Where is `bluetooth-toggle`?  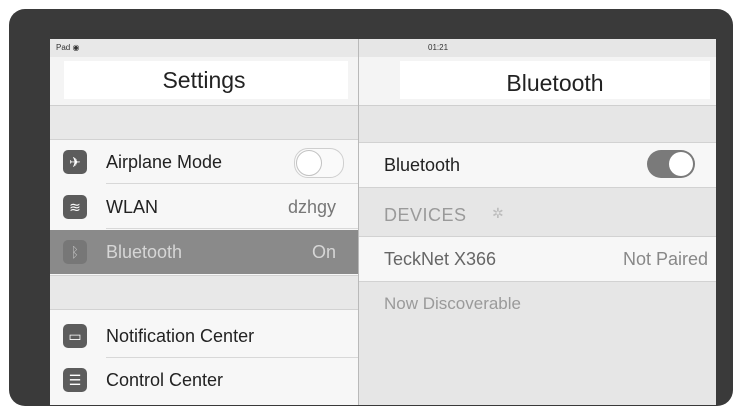
bluetooth-toggle is located at coordinates (671, 164).